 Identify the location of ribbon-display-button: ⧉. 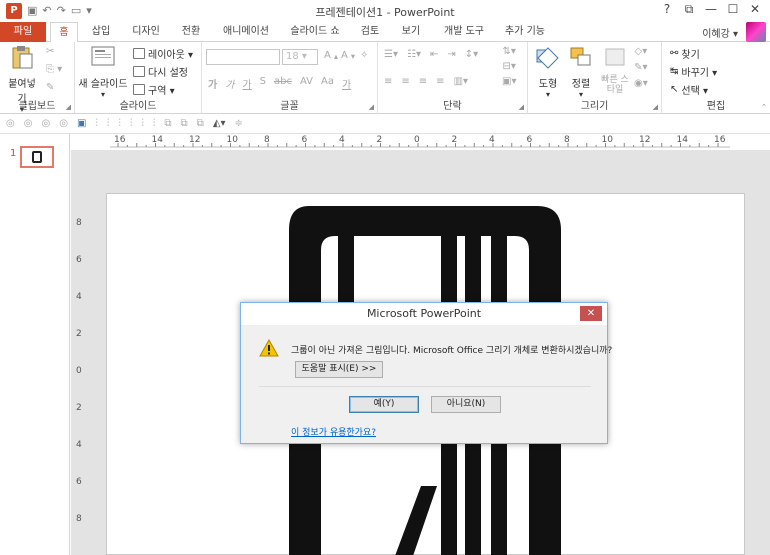
(689, 9).